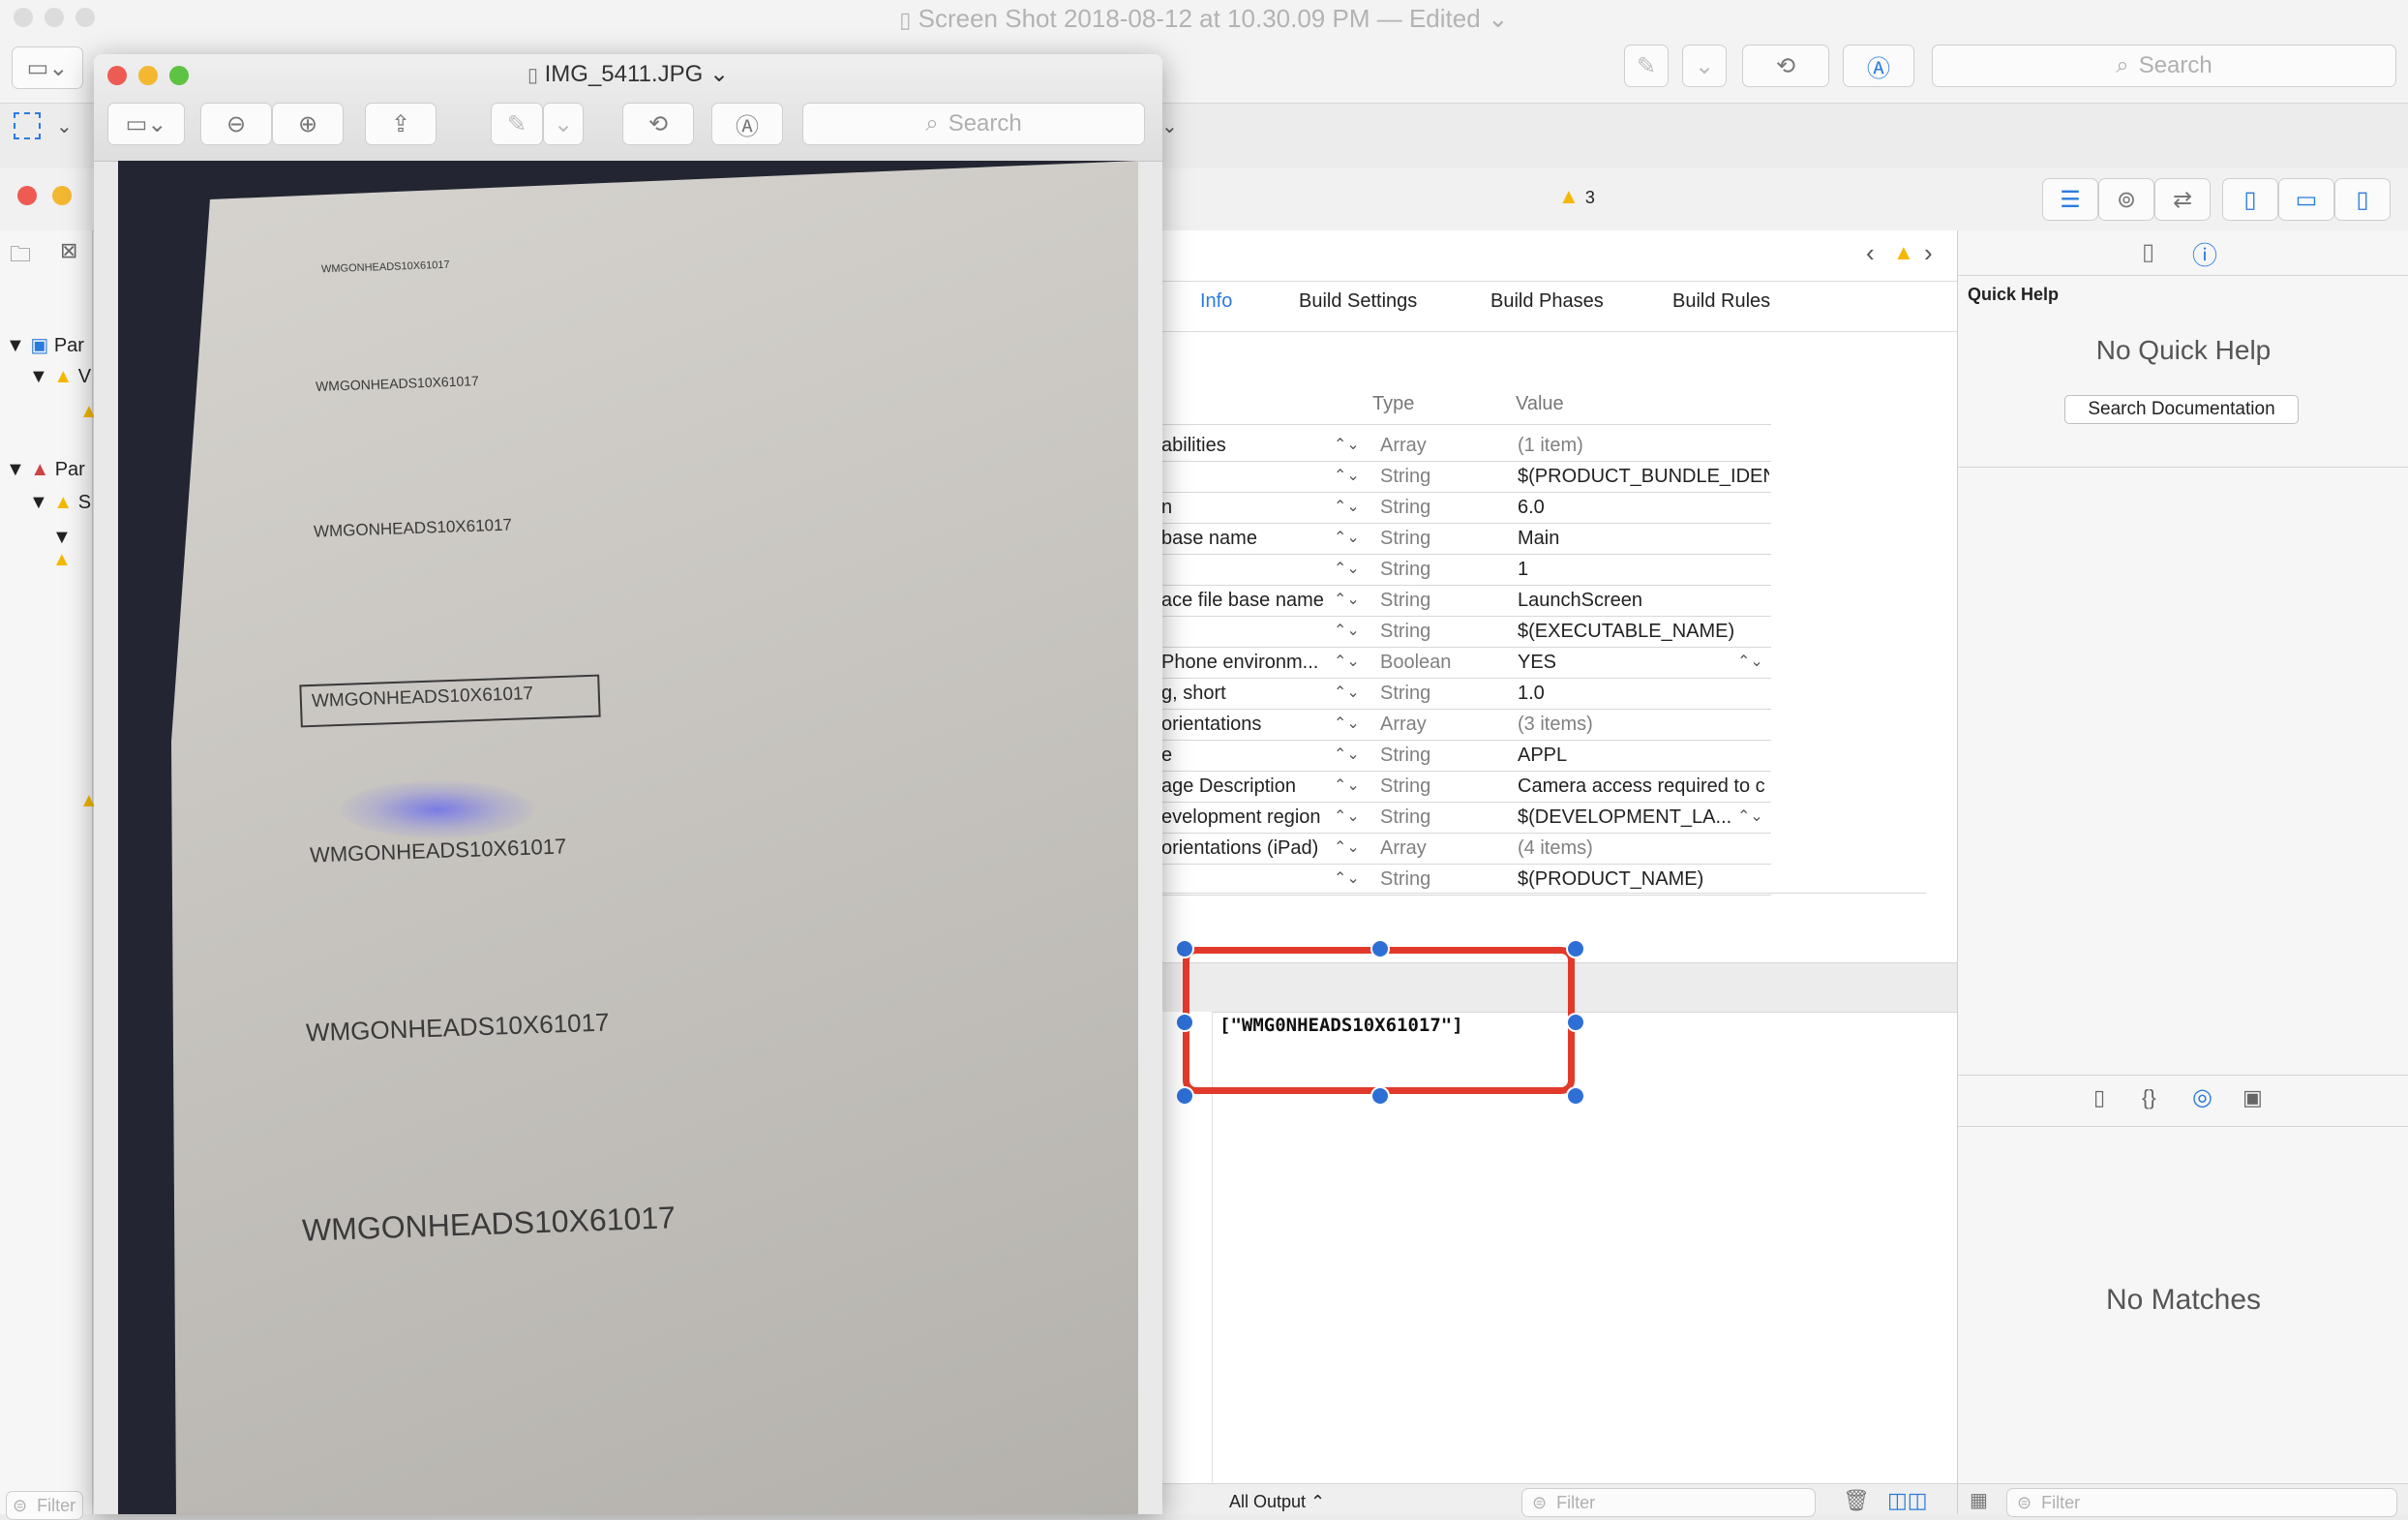  What do you see at coordinates (400, 124) in the screenshot?
I see `share-button: ⇪` at bounding box center [400, 124].